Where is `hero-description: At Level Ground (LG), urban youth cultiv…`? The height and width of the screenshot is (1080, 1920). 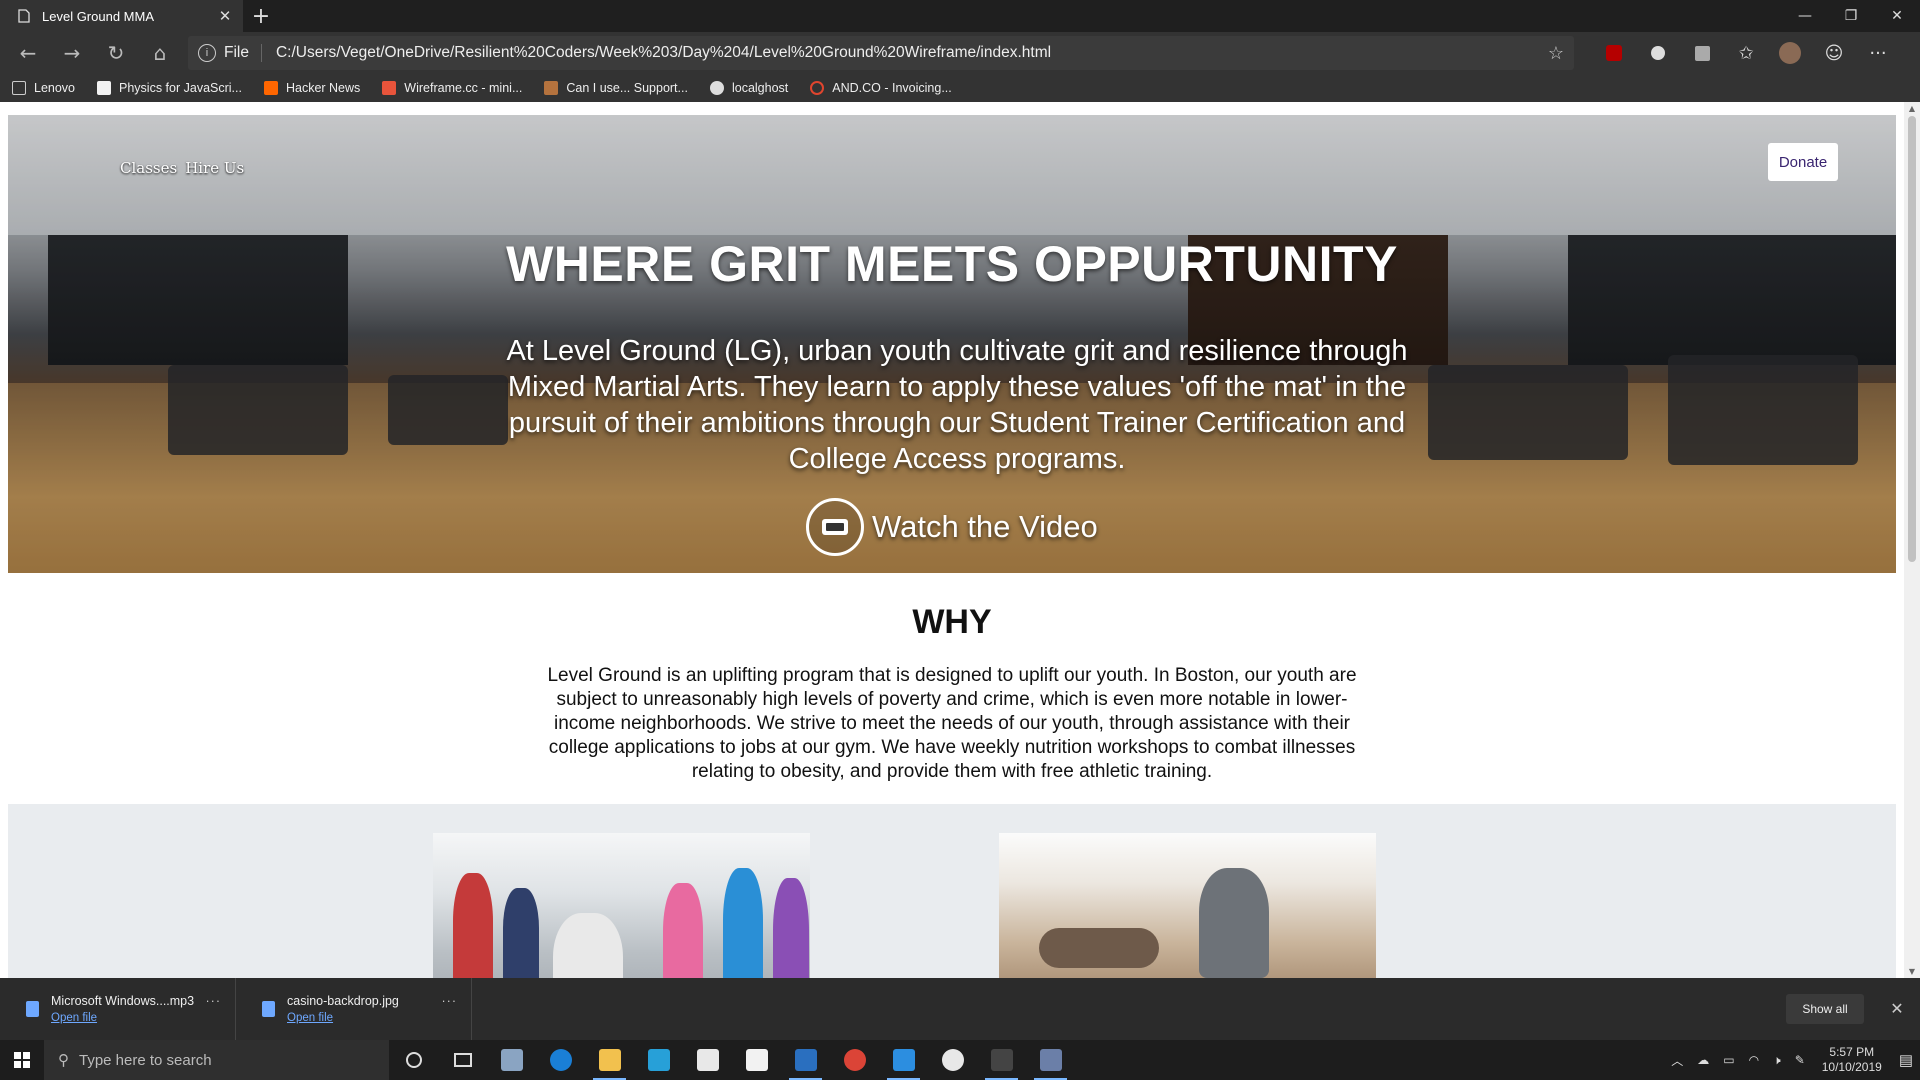
hero-description: At Level Ground (LG), urban youth cultiv… is located at coordinates (957, 405).